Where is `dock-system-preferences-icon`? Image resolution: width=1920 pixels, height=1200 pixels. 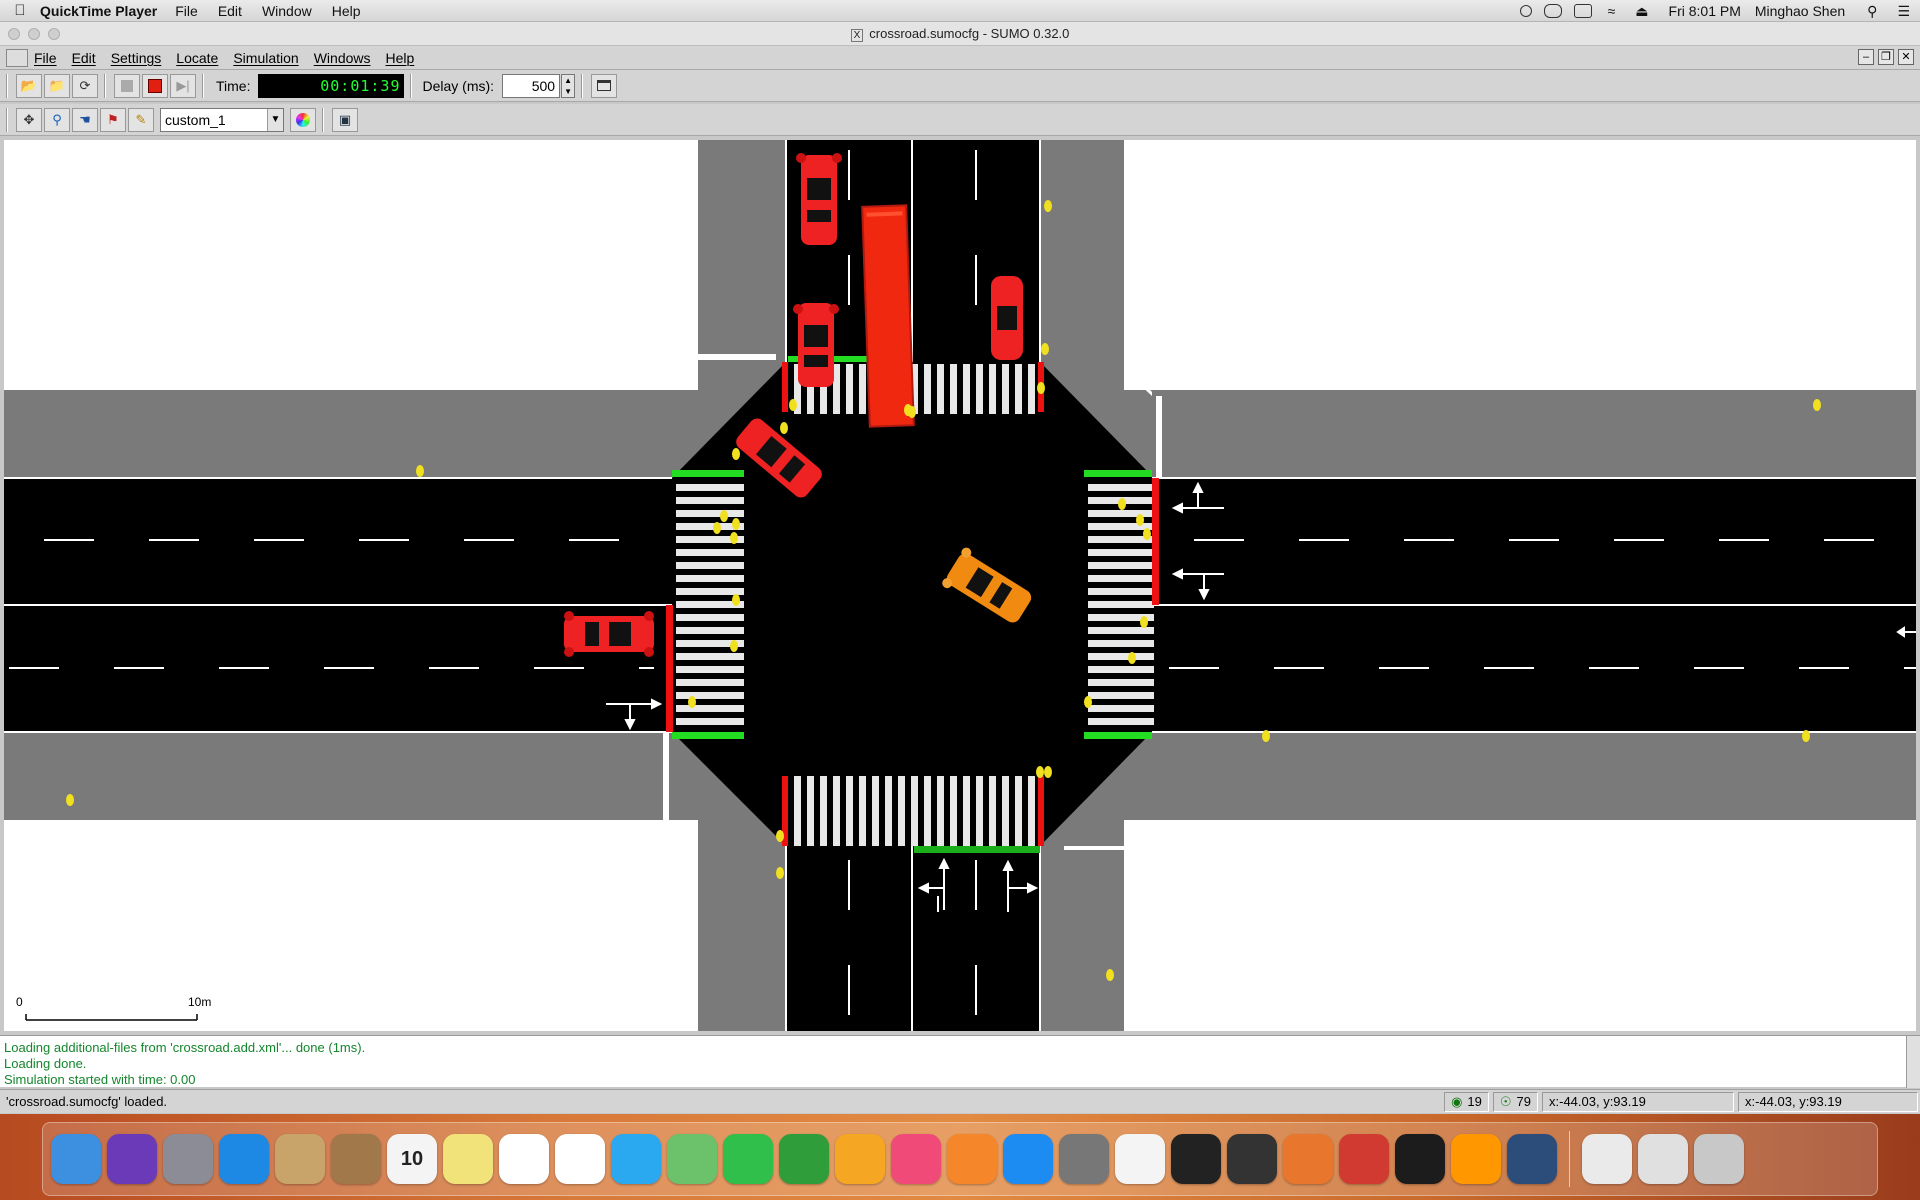 dock-system-preferences-icon is located at coordinates (1084, 1159).